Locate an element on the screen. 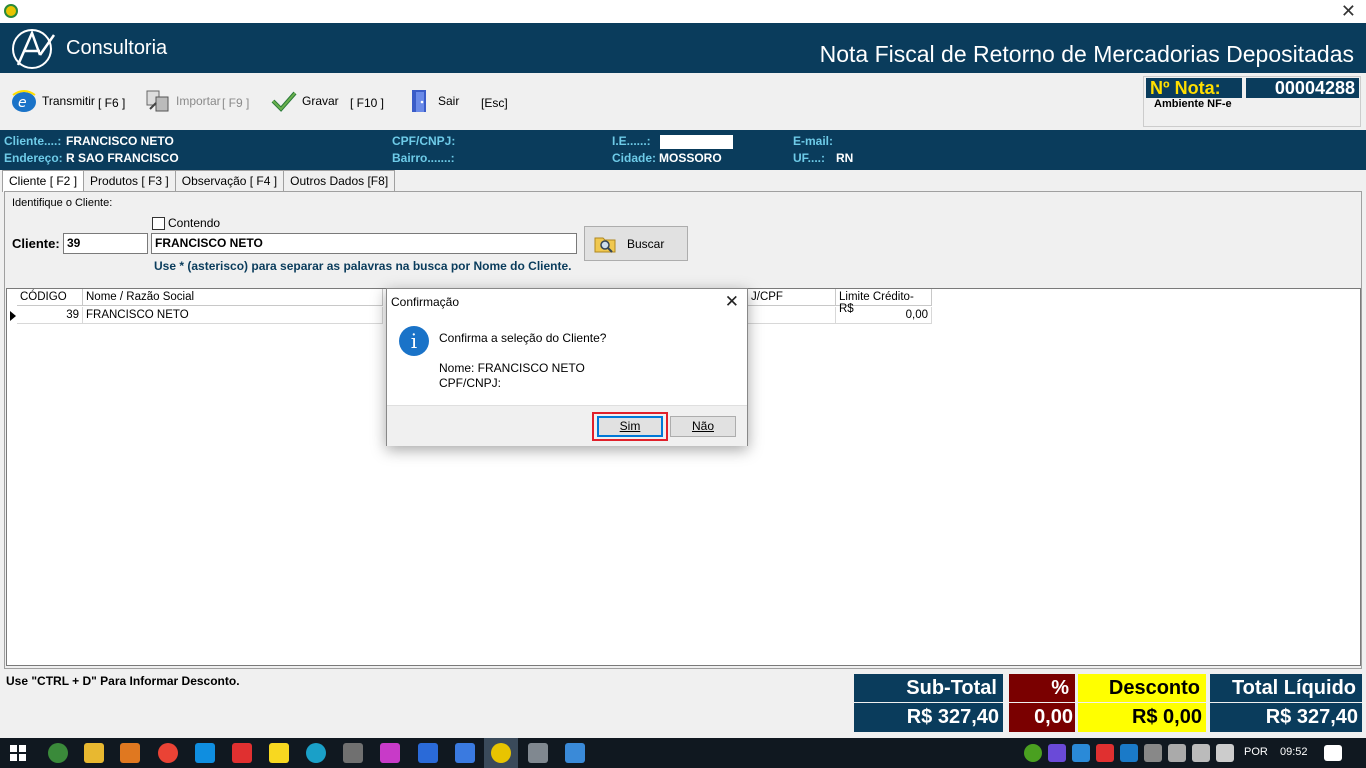 This screenshot has width=1366, height=768. dialog-close-icon: ✕ is located at coordinates (732, 302).